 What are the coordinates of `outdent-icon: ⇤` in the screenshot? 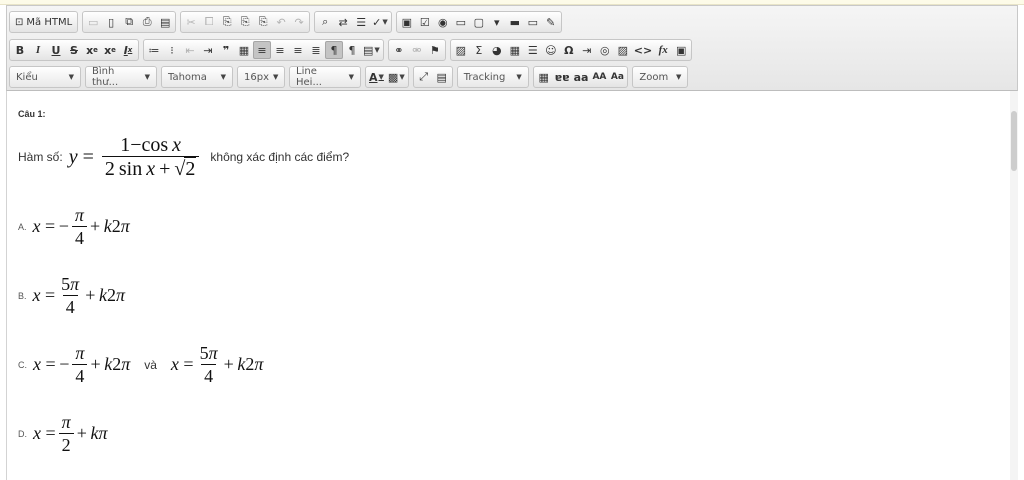 It's located at (190, 50).